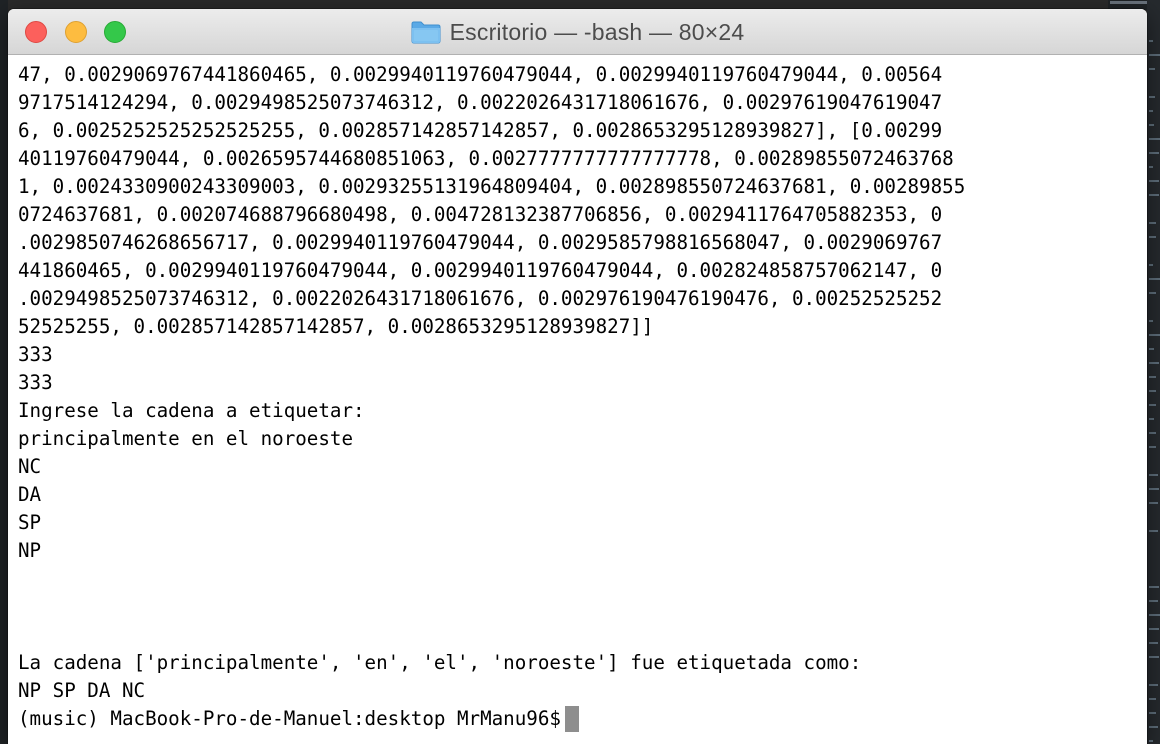  I want to click on terminal-line: DA, so click(582, 495).